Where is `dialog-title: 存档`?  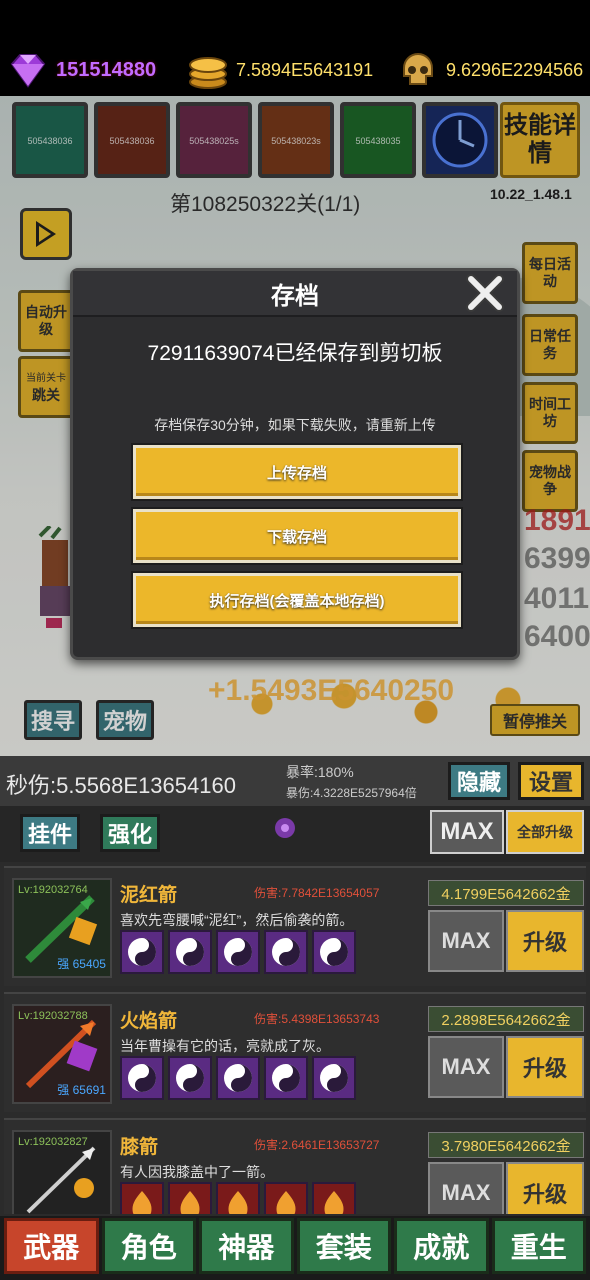
dialog-title: 存档 is located at coordinates (295, 294).